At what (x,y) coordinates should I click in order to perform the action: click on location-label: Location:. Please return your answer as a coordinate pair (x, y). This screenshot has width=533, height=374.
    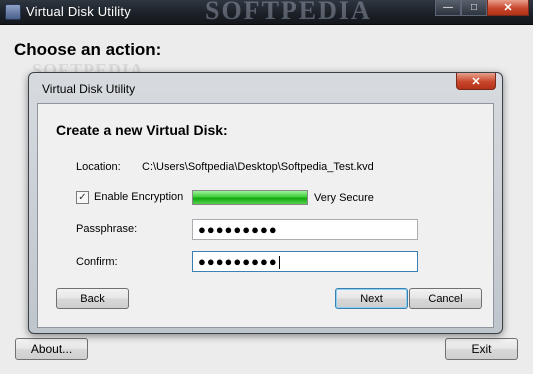
    Looking at the image, I should click on (98, 167).